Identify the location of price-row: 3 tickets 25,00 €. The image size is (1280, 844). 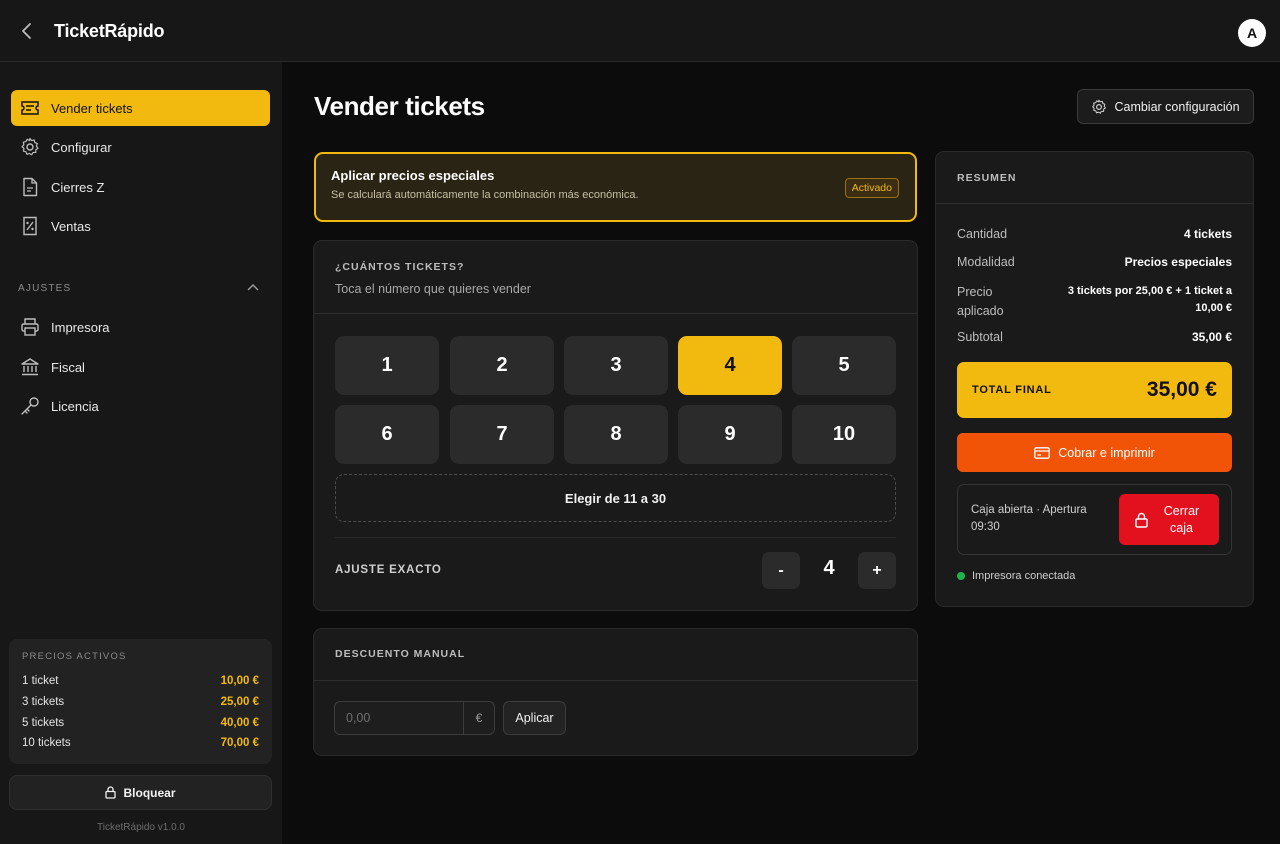
(140, 702).